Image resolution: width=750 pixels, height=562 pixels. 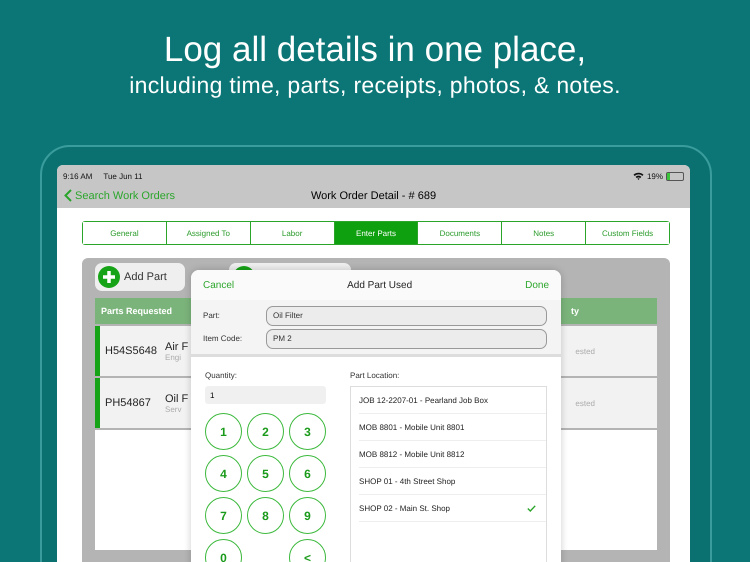 What do you see at coordinates (375, 375) in the screenshot?
I see `location-label: Part Location:` at bounding box center [375, 375].